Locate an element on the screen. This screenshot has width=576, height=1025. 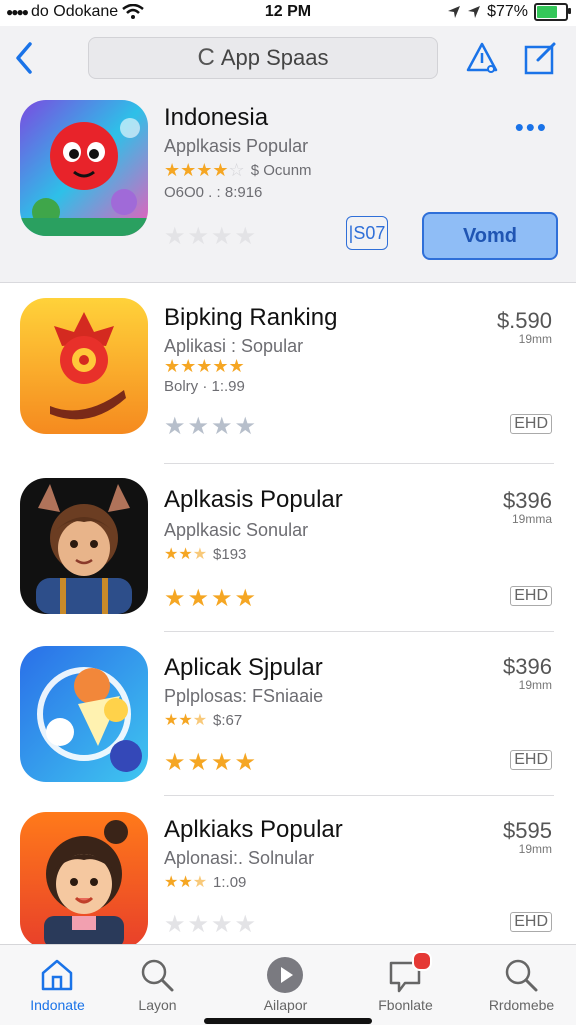
more-icon: ••• is located at coordinates (531, 127).